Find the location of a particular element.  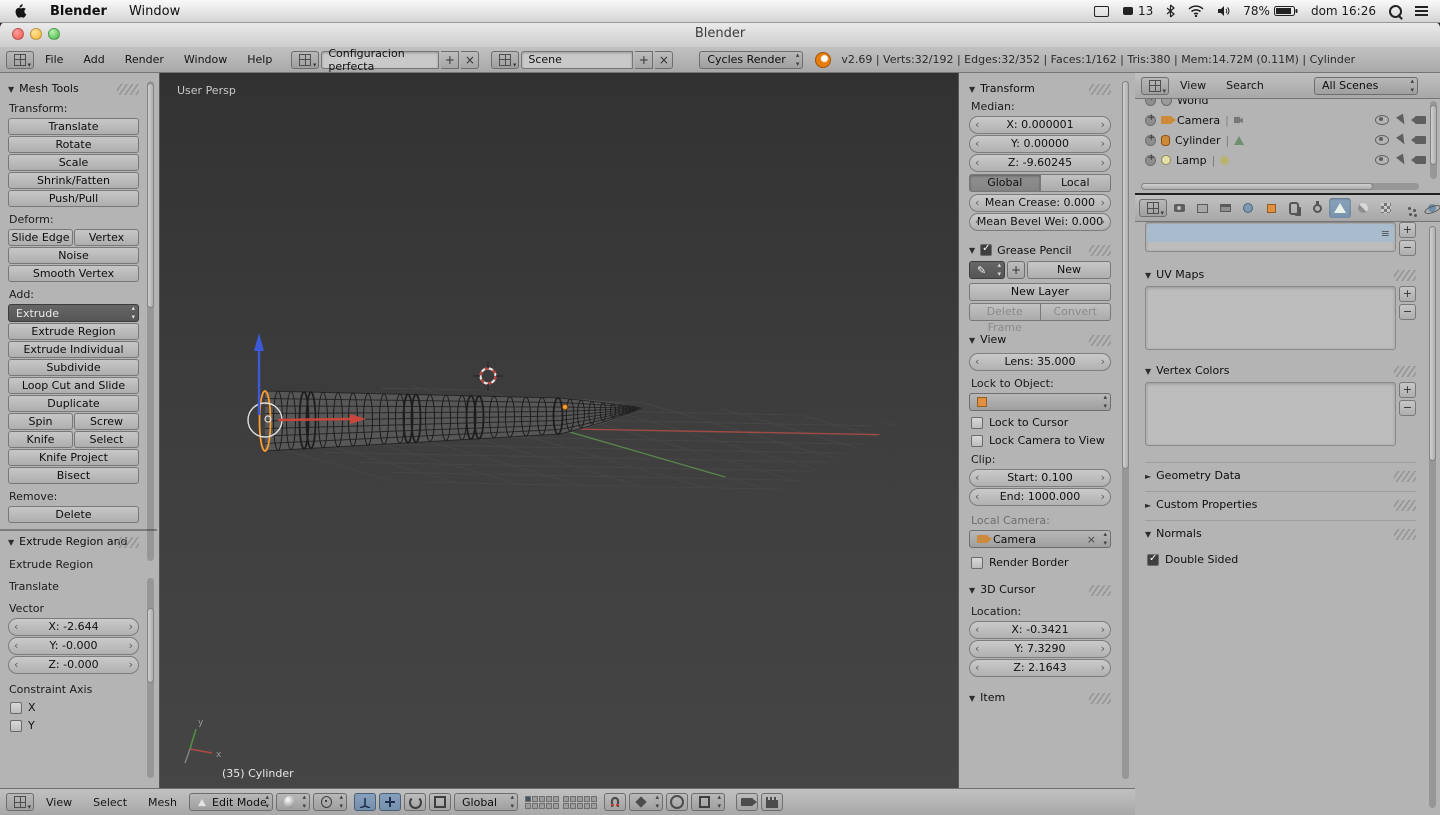

constraint-x-row: X is located at coordinates (73, 707).